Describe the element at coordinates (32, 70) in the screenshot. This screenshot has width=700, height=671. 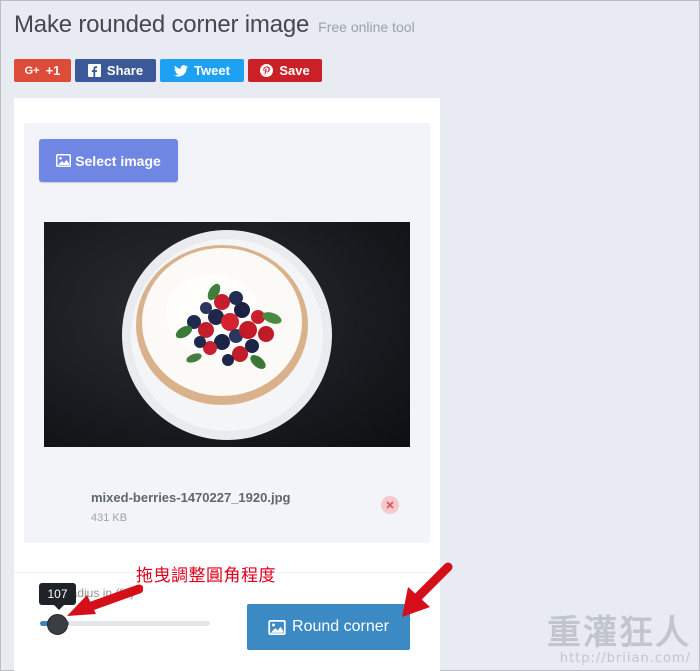
I see `google-plus-icon: G+` at that location.